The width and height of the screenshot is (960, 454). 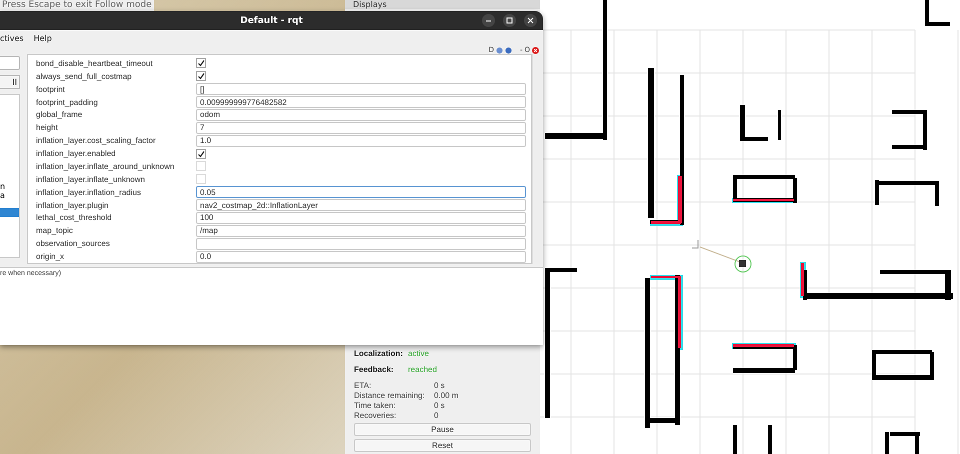 I want to click on value-field: nav2_costmap_2d::InflationLayer, so click(x=361, y=205).